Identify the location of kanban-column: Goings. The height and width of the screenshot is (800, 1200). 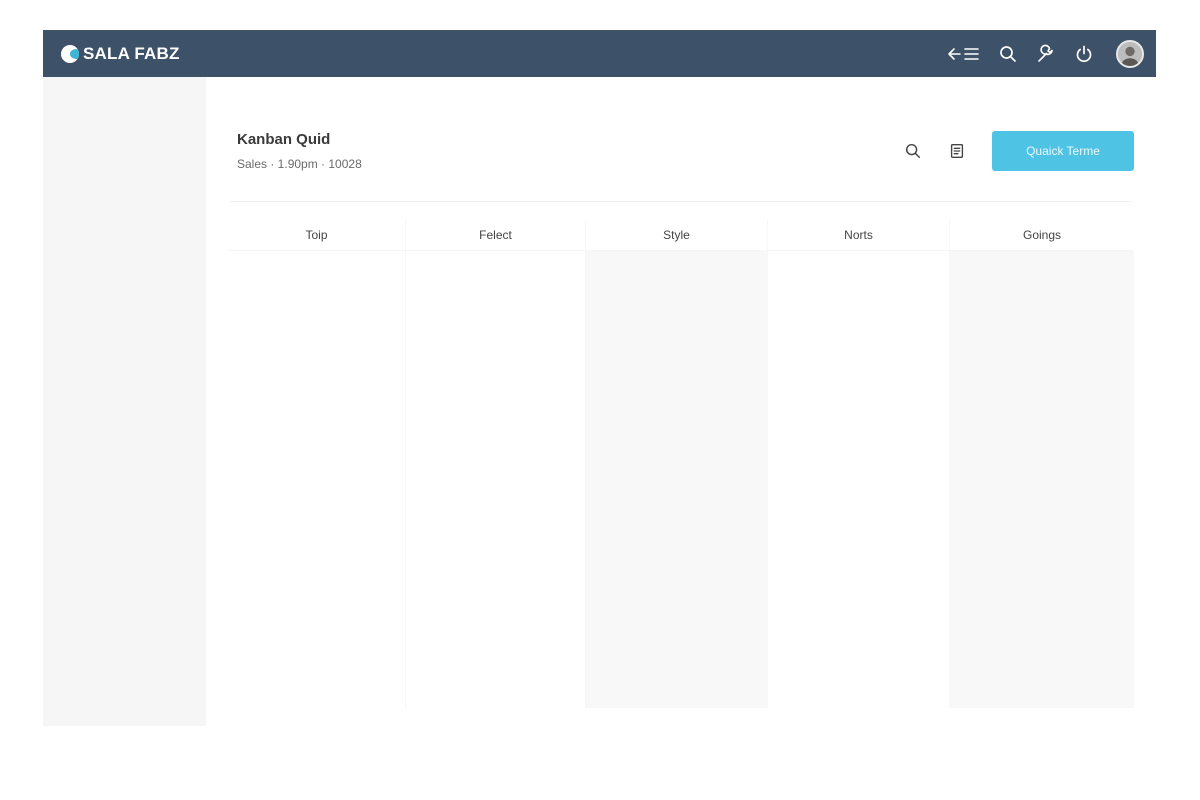
(1042, 464).